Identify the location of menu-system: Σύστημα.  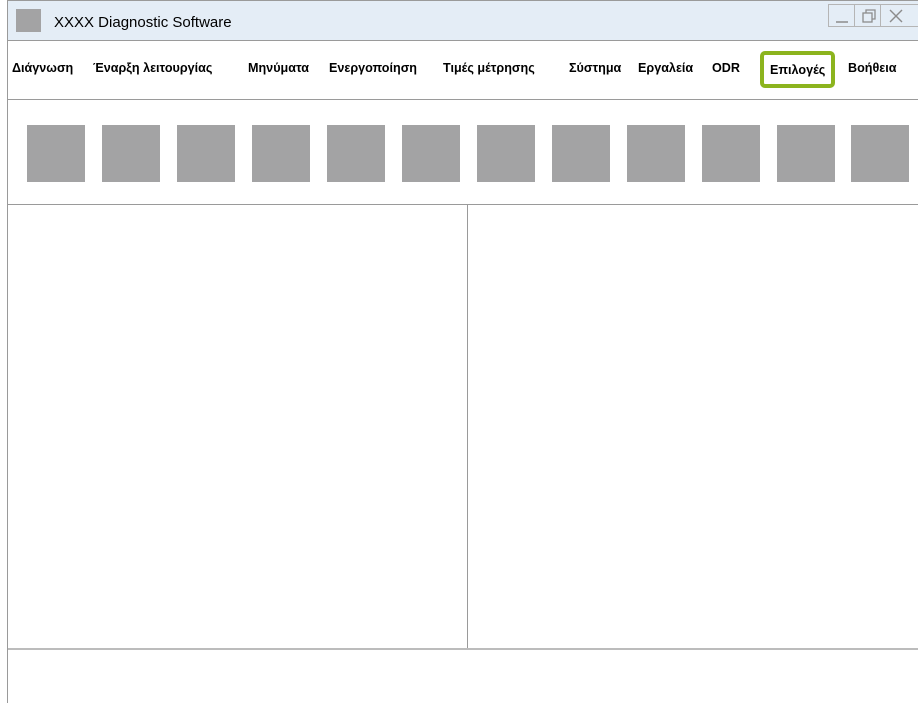
(595, 68).